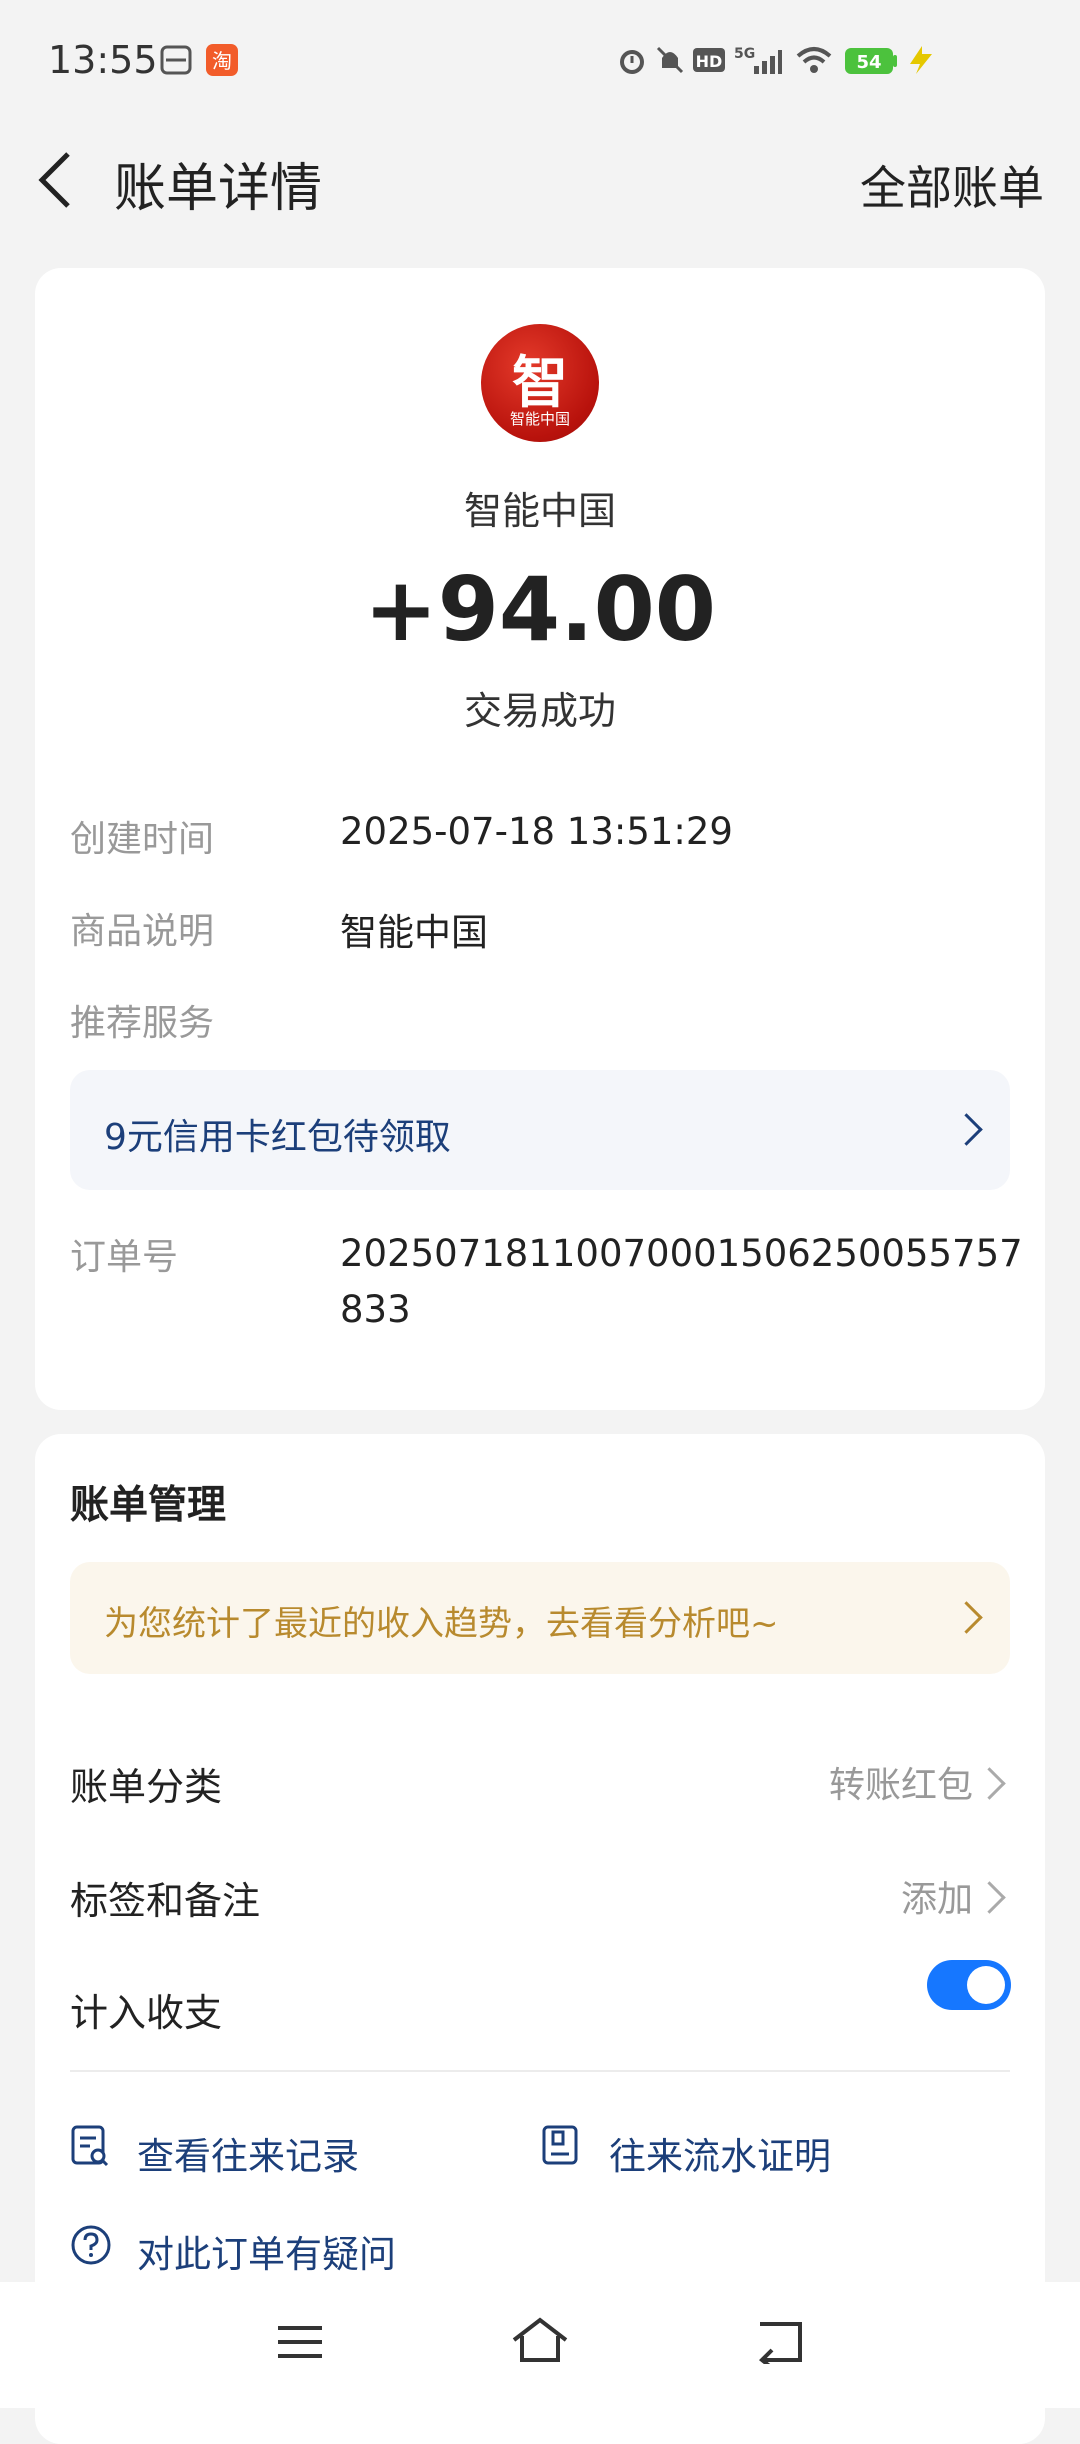 The image size is (1080, 2444). What do you see at coordinates (248, 2153) in the screenshot?
I see `view-records-link: 查看往来记录` at bounding box center [248, 2153].